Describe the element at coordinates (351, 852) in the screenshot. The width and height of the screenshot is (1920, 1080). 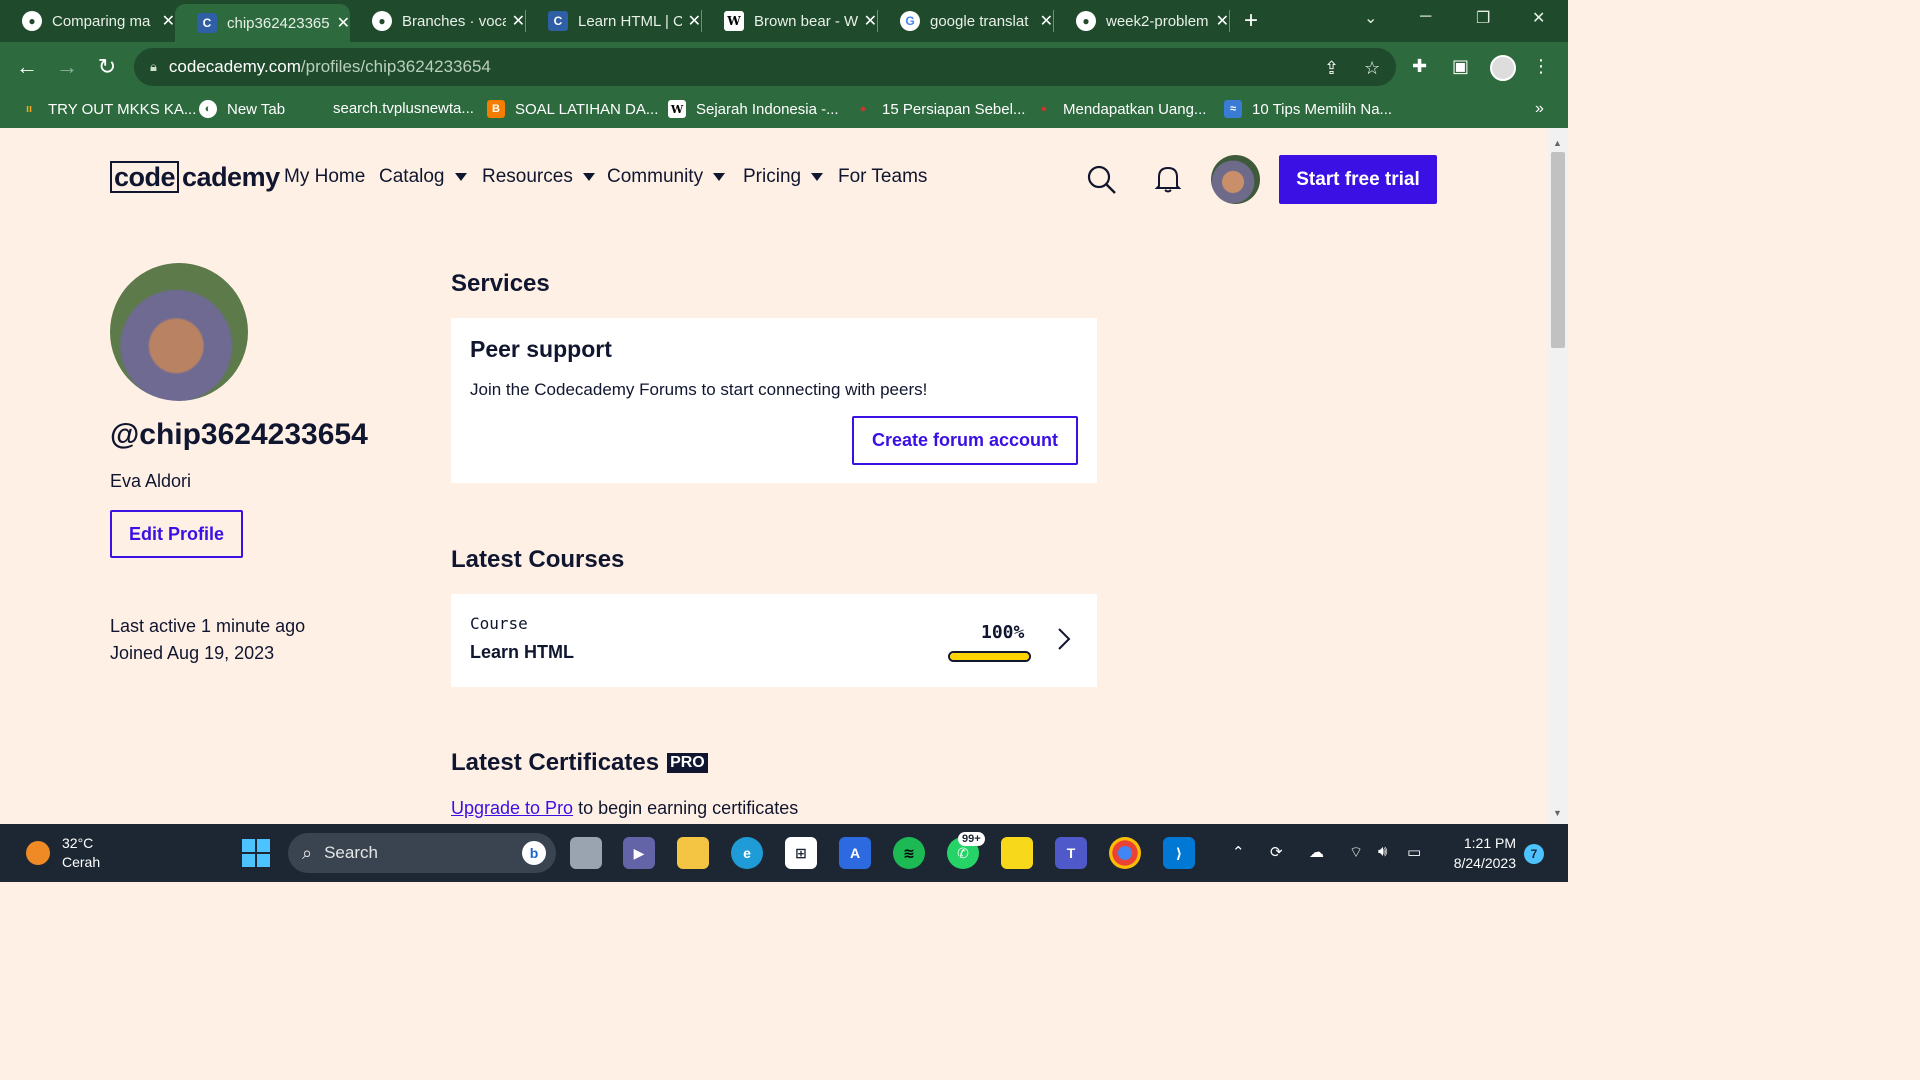
I see `taskbar-search-label: Search` at that location.